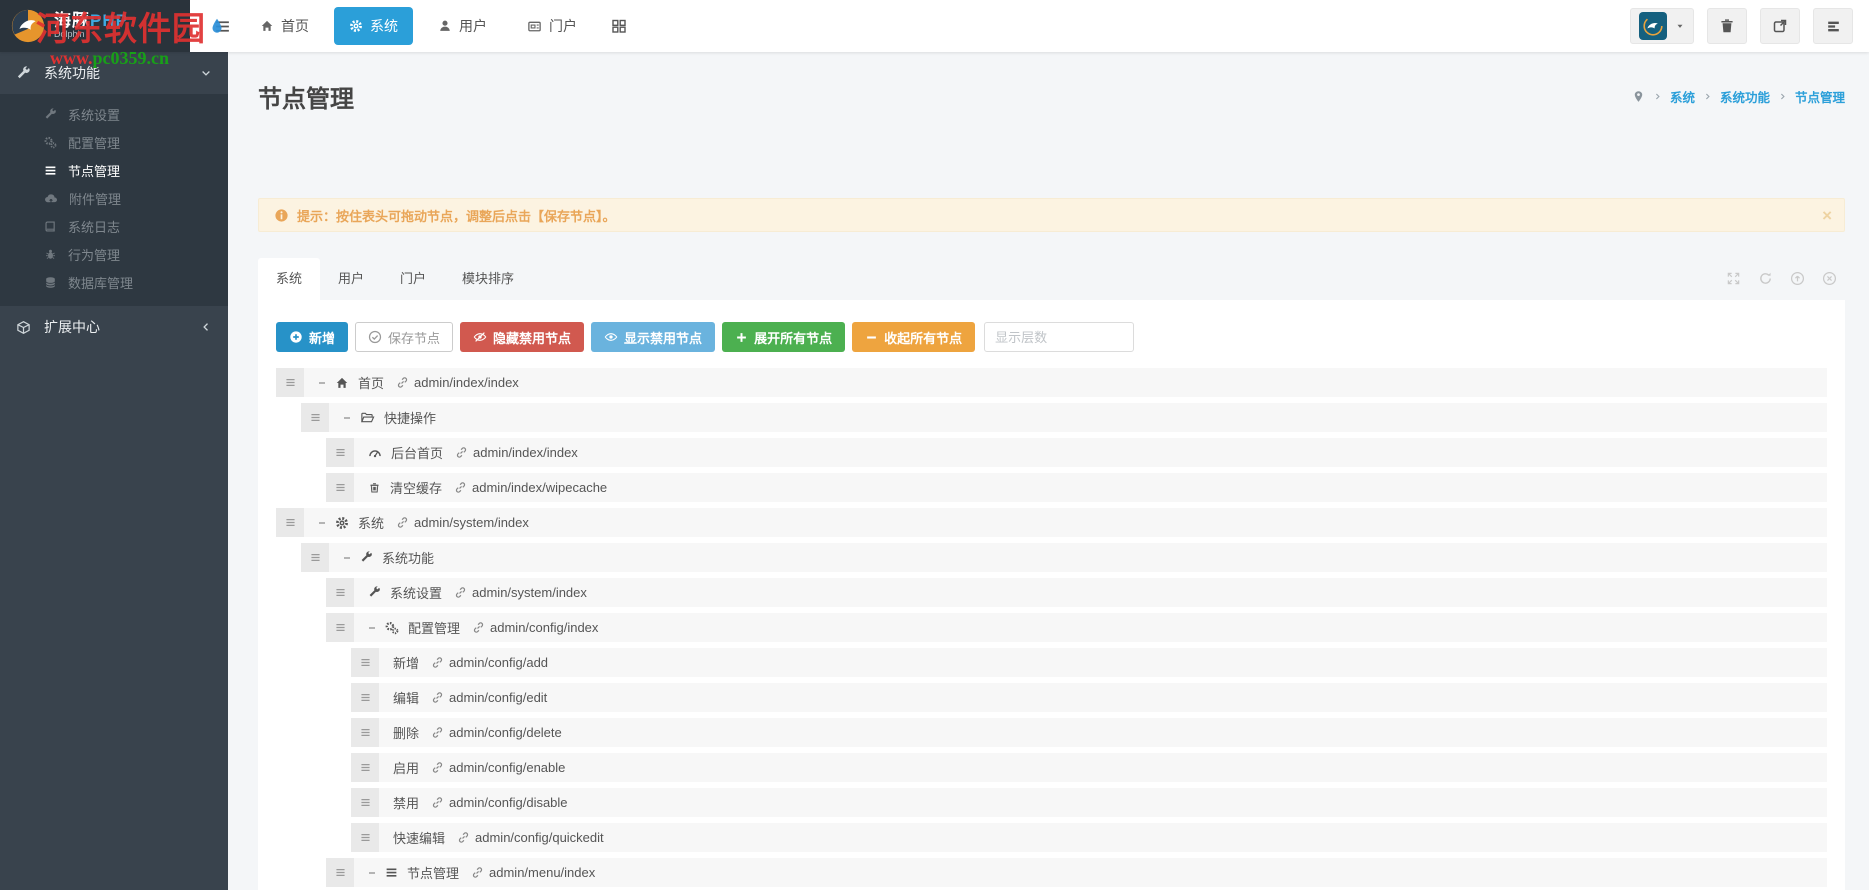  What do you see at coordinates (1682, 96) in the screenshot?
I see `breadcrumb-link-system: 系统` at bounding box center [1682, 96].